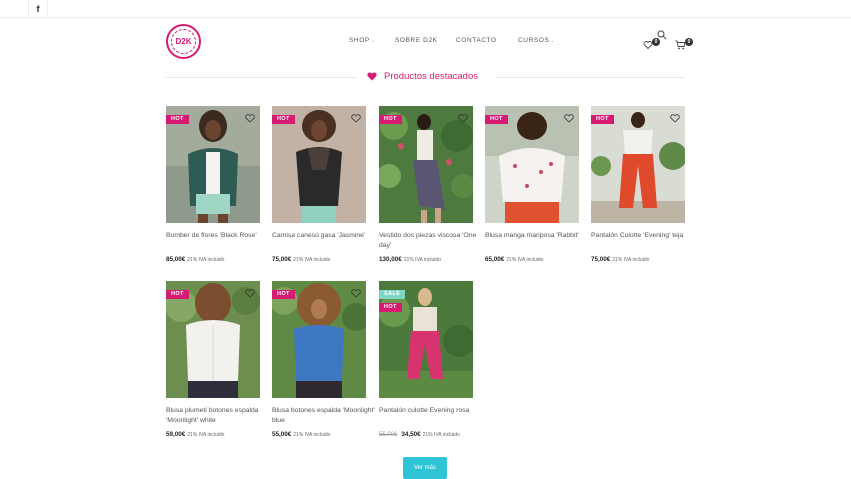  I want to click on site-logo: D2K, so click(183, 41).